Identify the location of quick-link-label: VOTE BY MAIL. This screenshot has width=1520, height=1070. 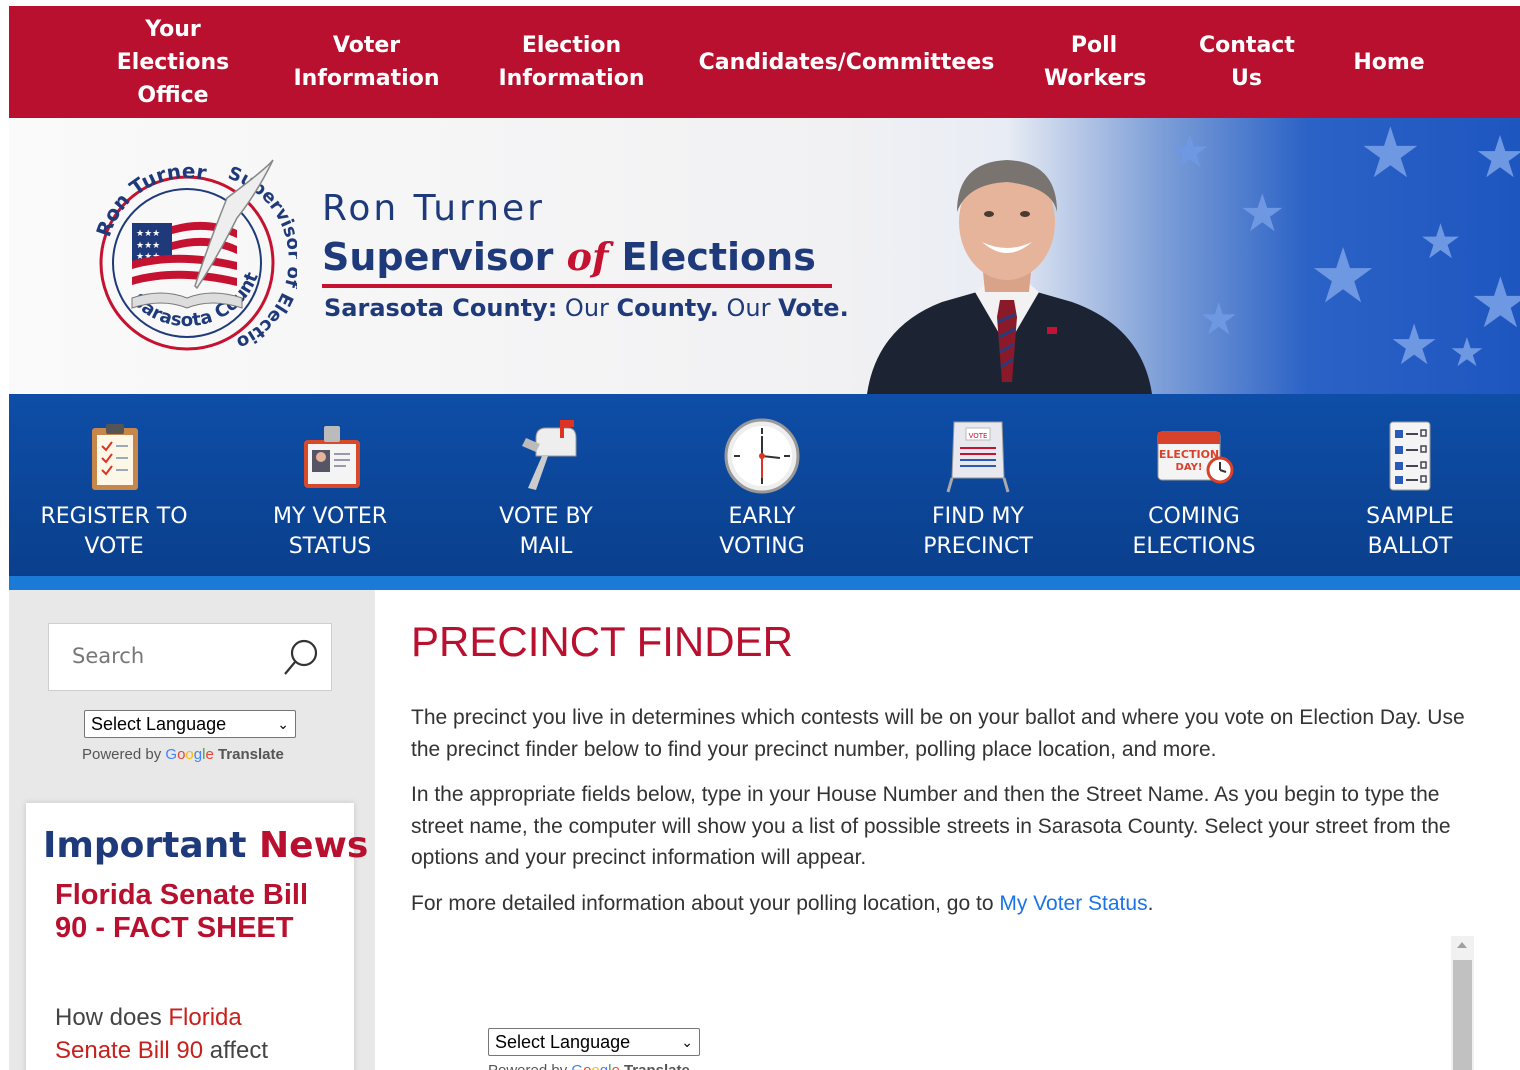
(546, 531).